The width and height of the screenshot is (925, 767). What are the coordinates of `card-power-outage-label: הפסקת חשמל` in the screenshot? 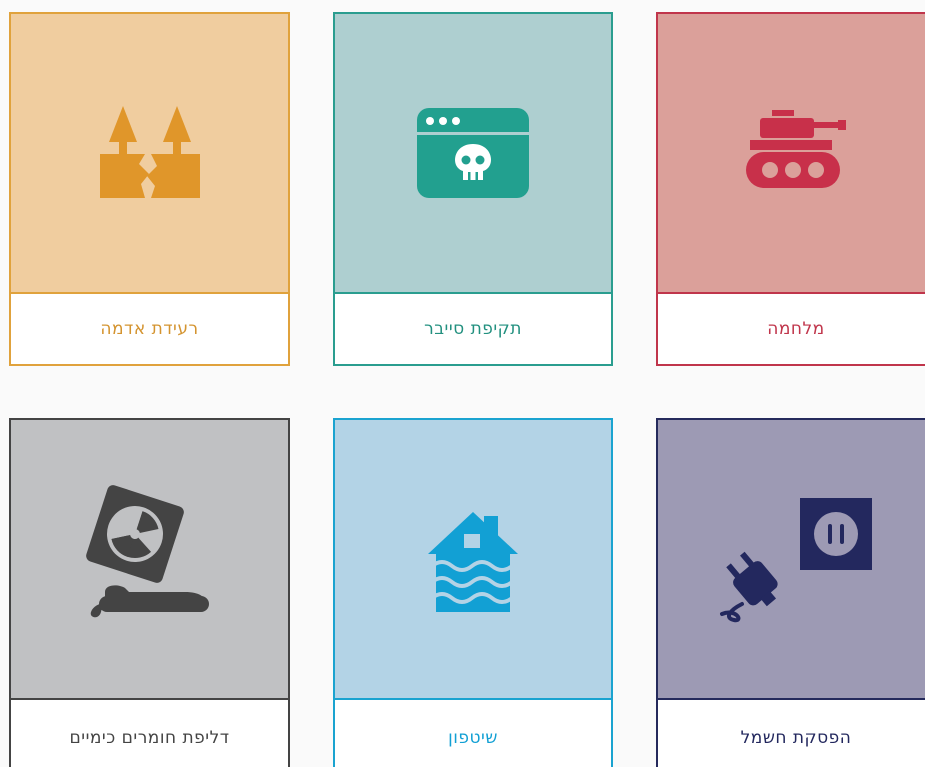 It's located at (791, 732).